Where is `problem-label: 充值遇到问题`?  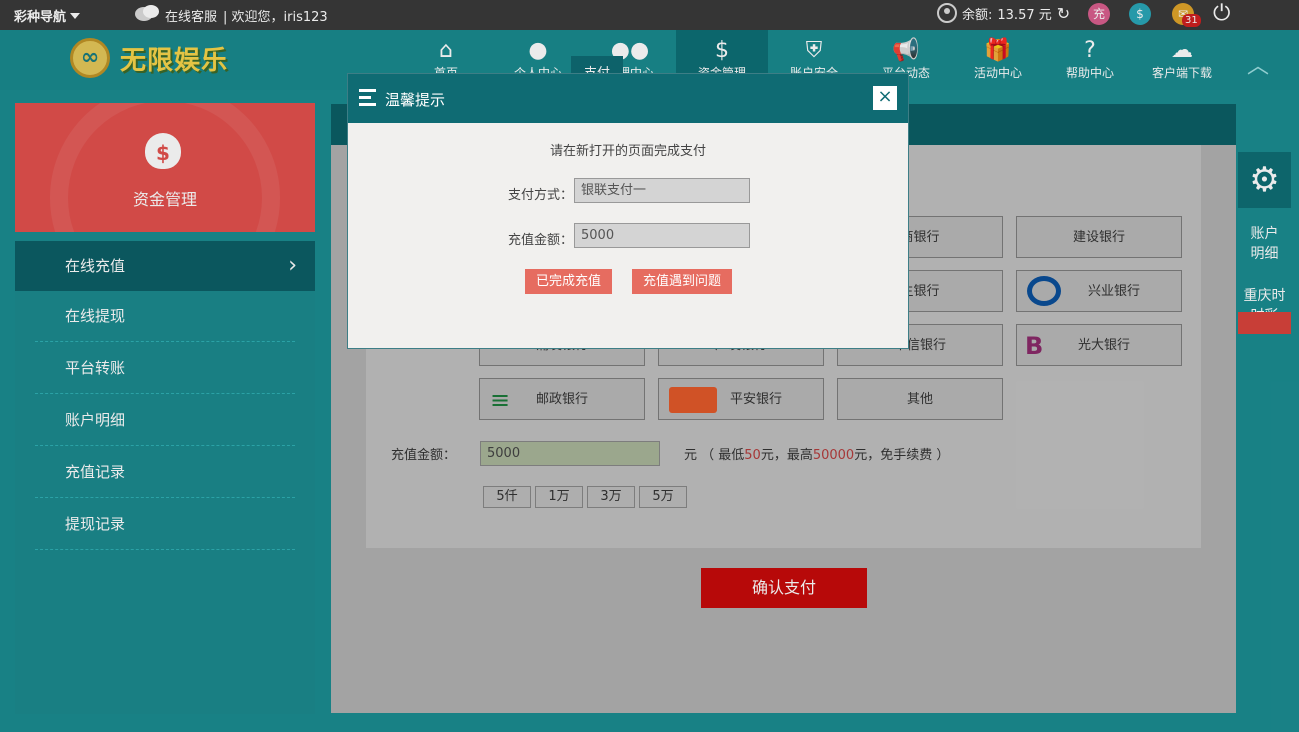
problem-label: 充值遇到问题 is located at coordinates (681, 281).